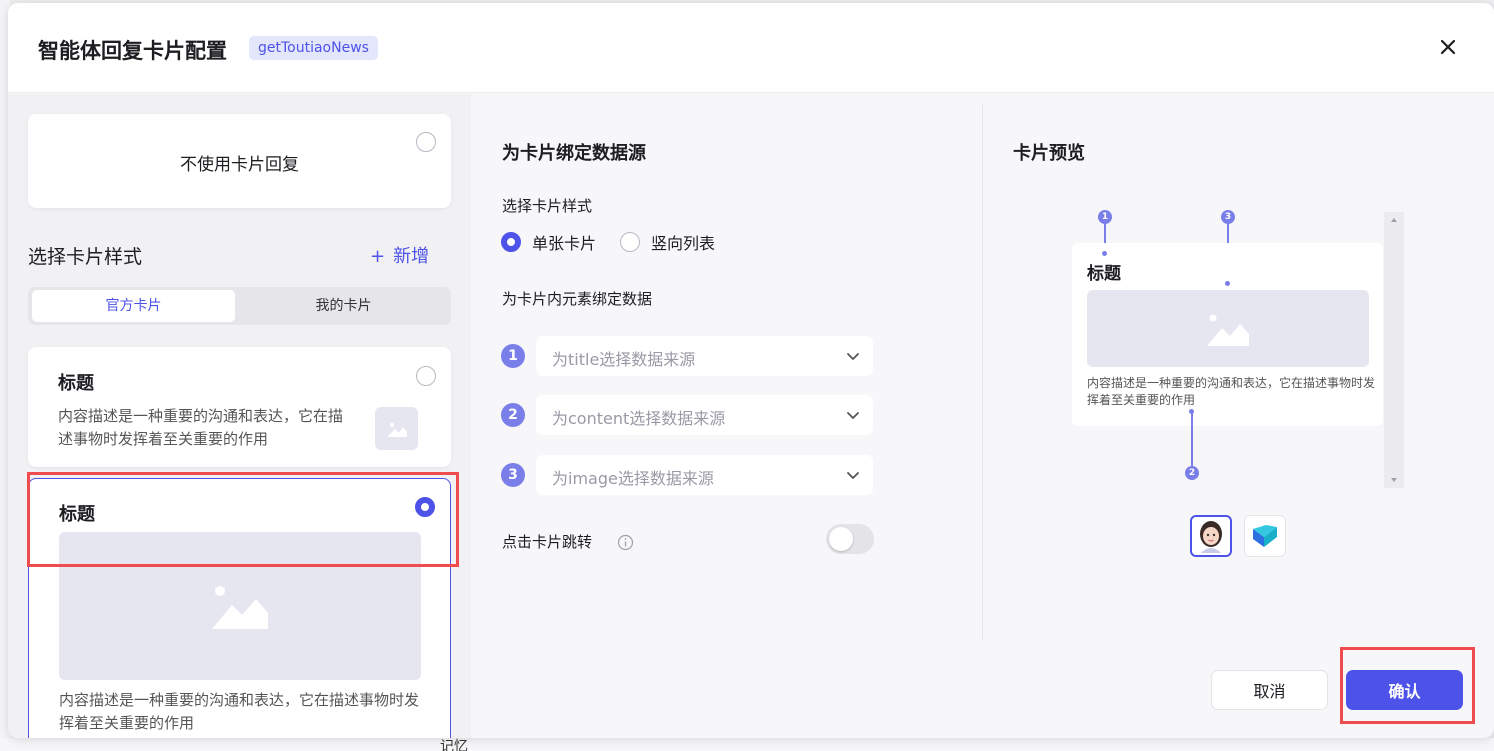  Describe the element at coordinates (1394, 350) in the screenshot. I see `preview-scrollbar` at that location.